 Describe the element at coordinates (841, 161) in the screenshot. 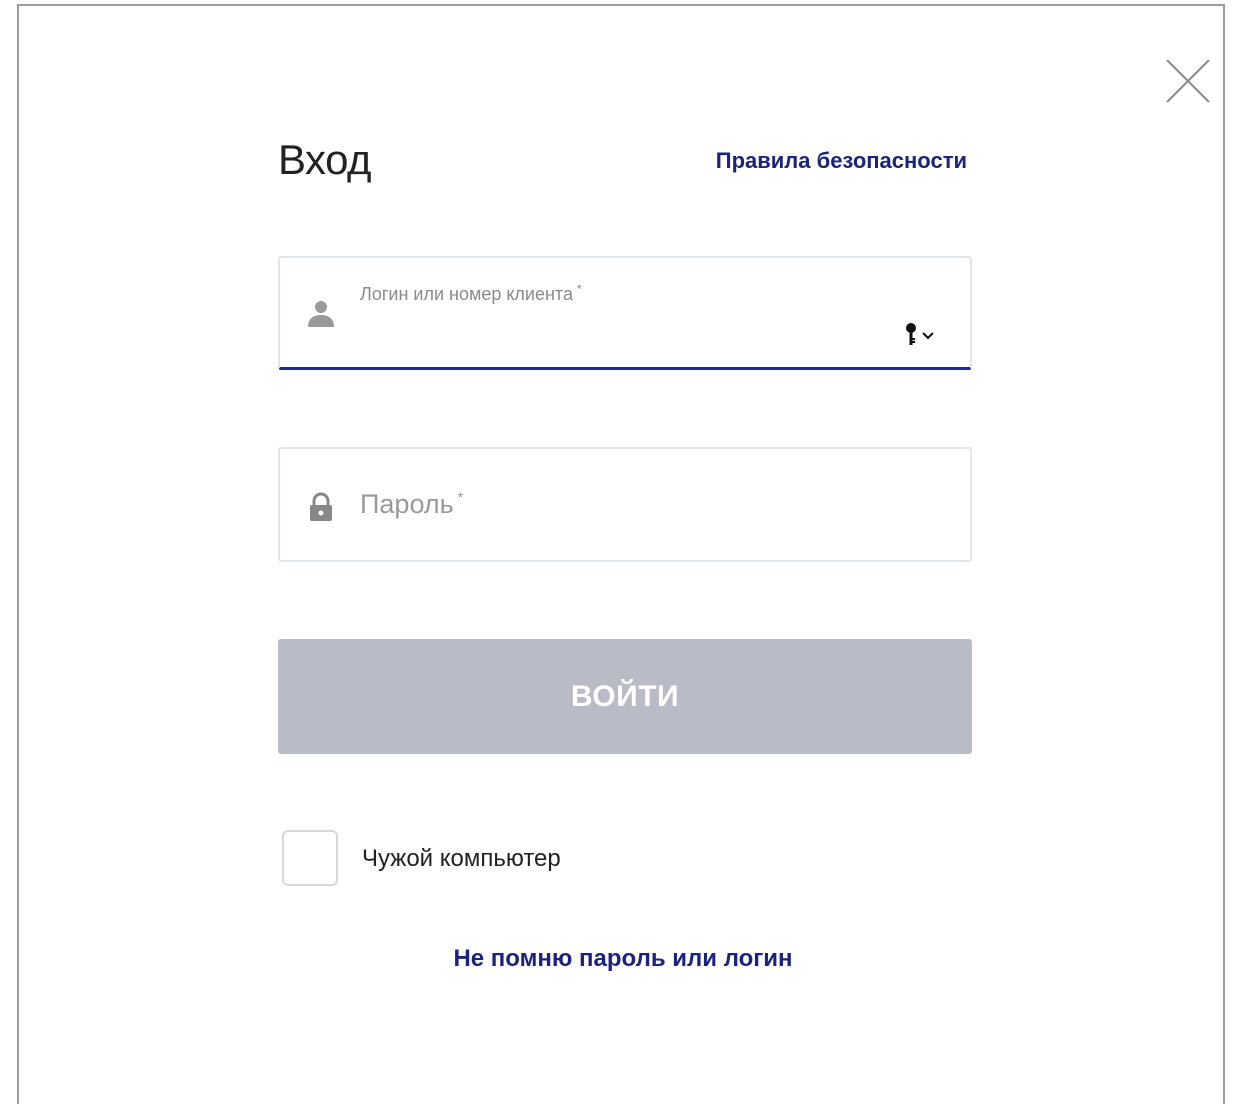

I see `security-rules-link: Правила безопасности` at that location.